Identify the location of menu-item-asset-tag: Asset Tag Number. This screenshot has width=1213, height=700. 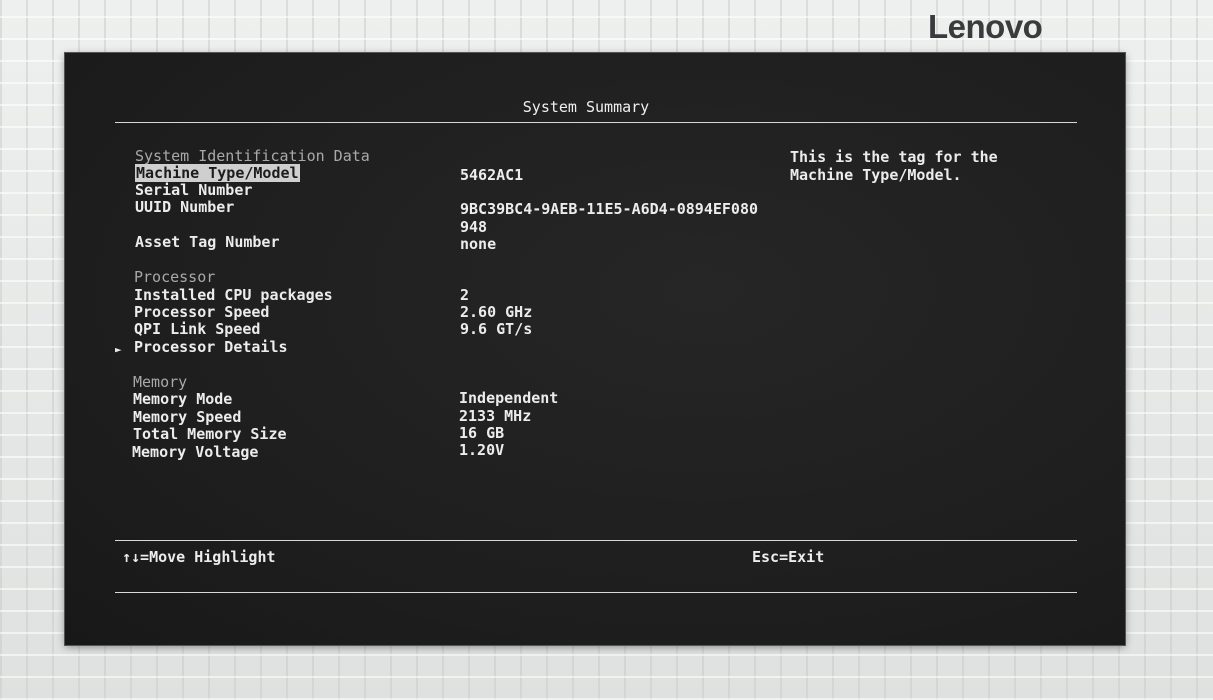
(207, 242).